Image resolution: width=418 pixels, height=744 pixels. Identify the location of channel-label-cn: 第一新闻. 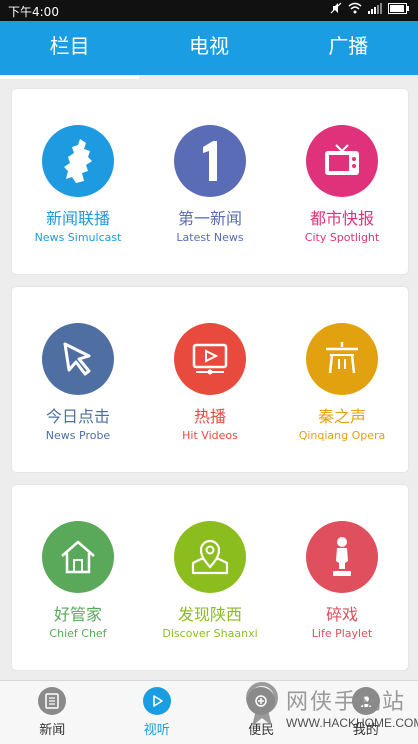
(209, 218).